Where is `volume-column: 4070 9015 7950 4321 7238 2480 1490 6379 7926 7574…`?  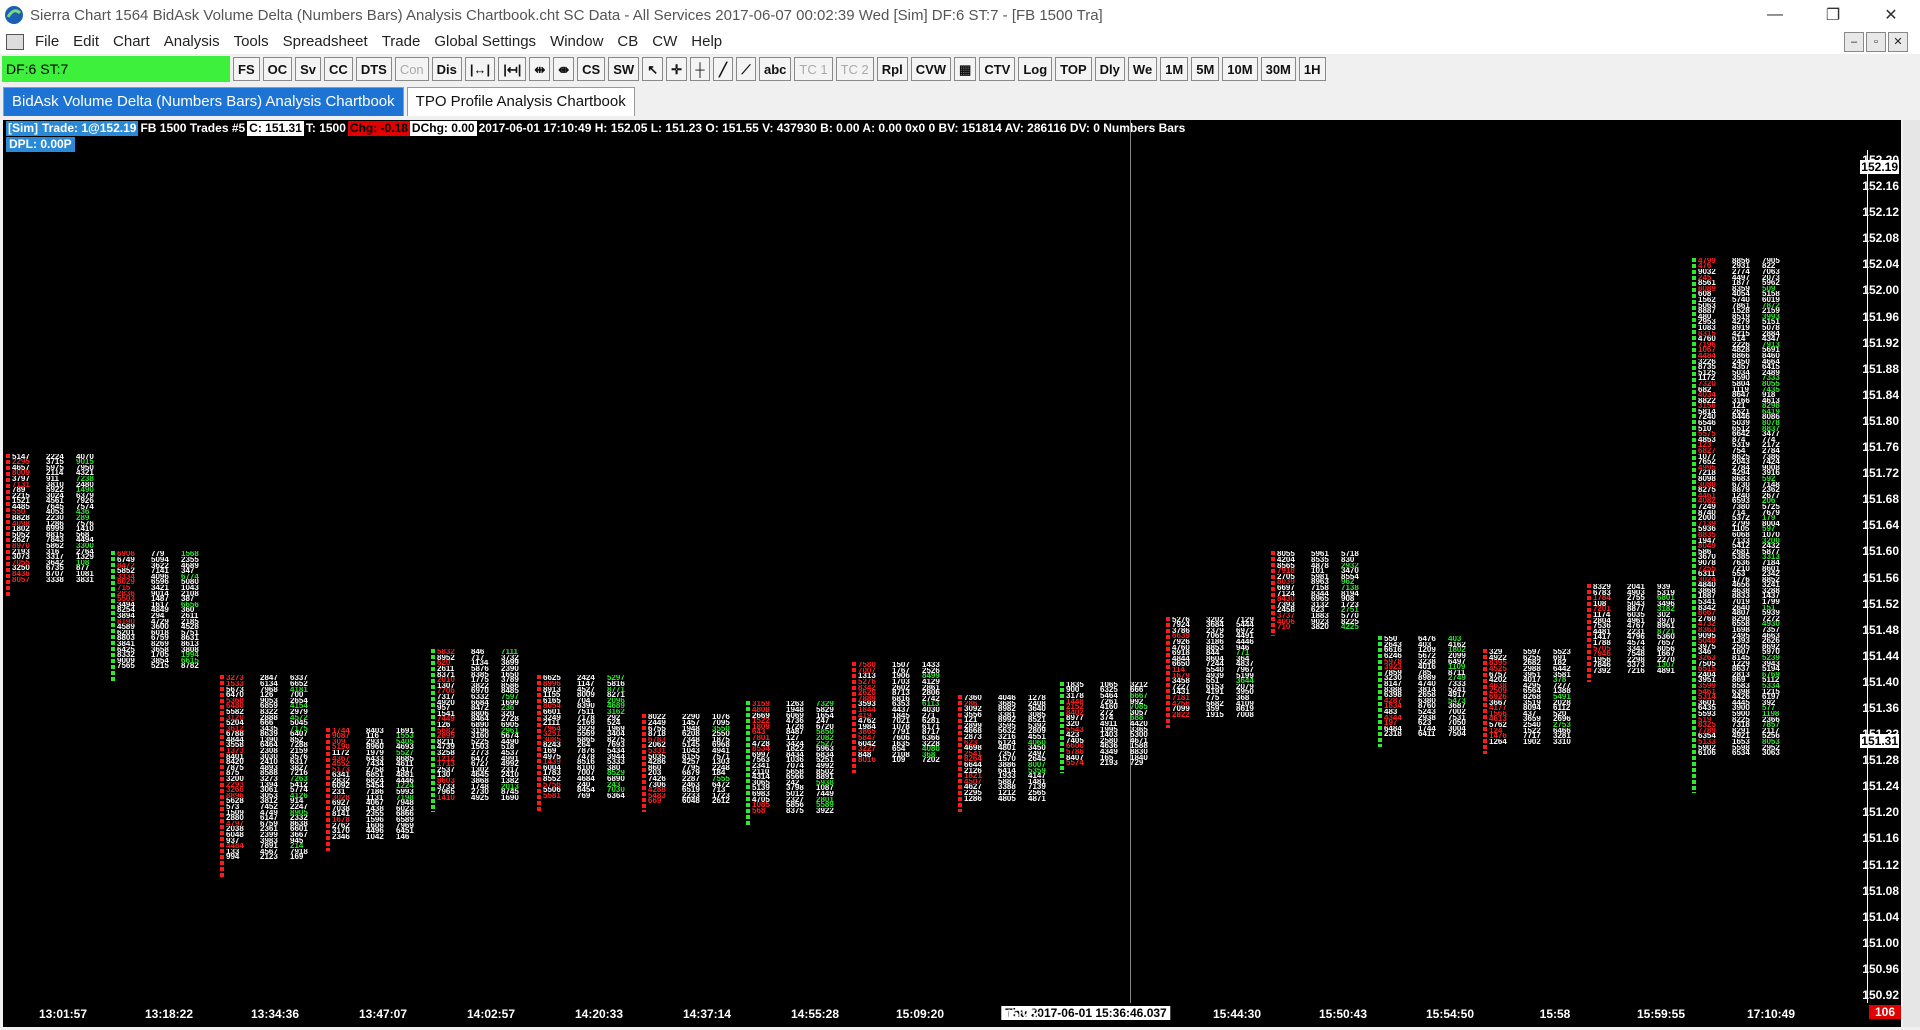 volume-column: 4070 9015 7950 4321 7238 2480 1490 6379 7926 7574… is located at coordinates (85, 518).